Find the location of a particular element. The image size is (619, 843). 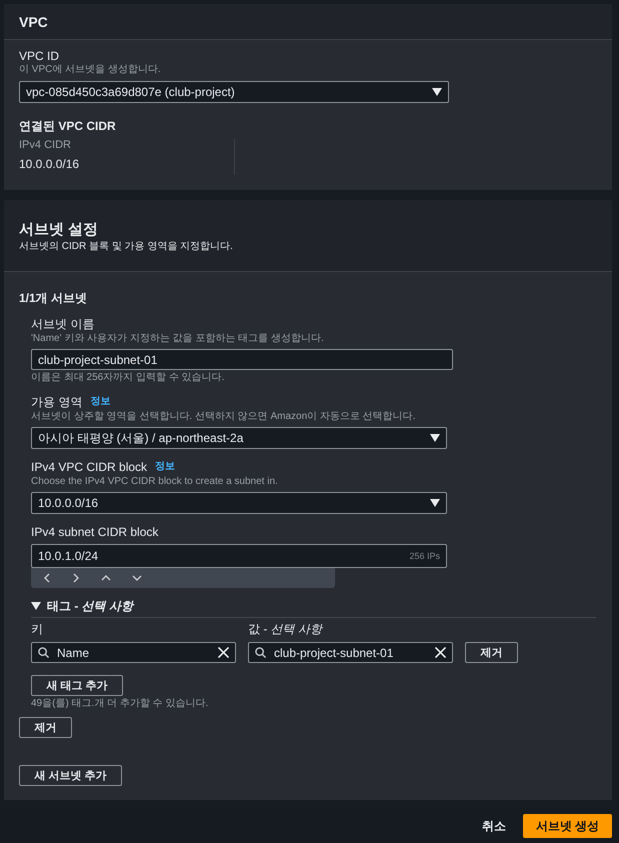

chevron-left-icon is located at coordinates (47, 578).